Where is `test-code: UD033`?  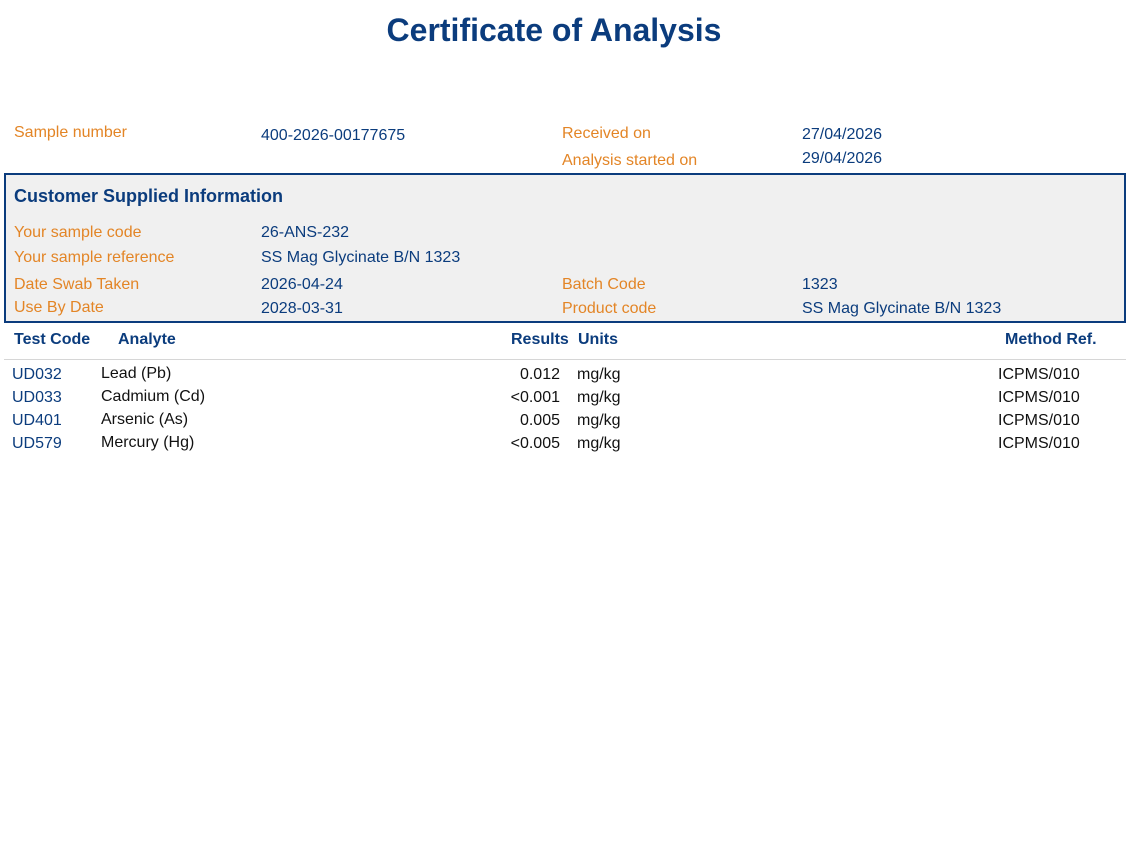 test-code: UD033 is located at coordinates (37, 397).